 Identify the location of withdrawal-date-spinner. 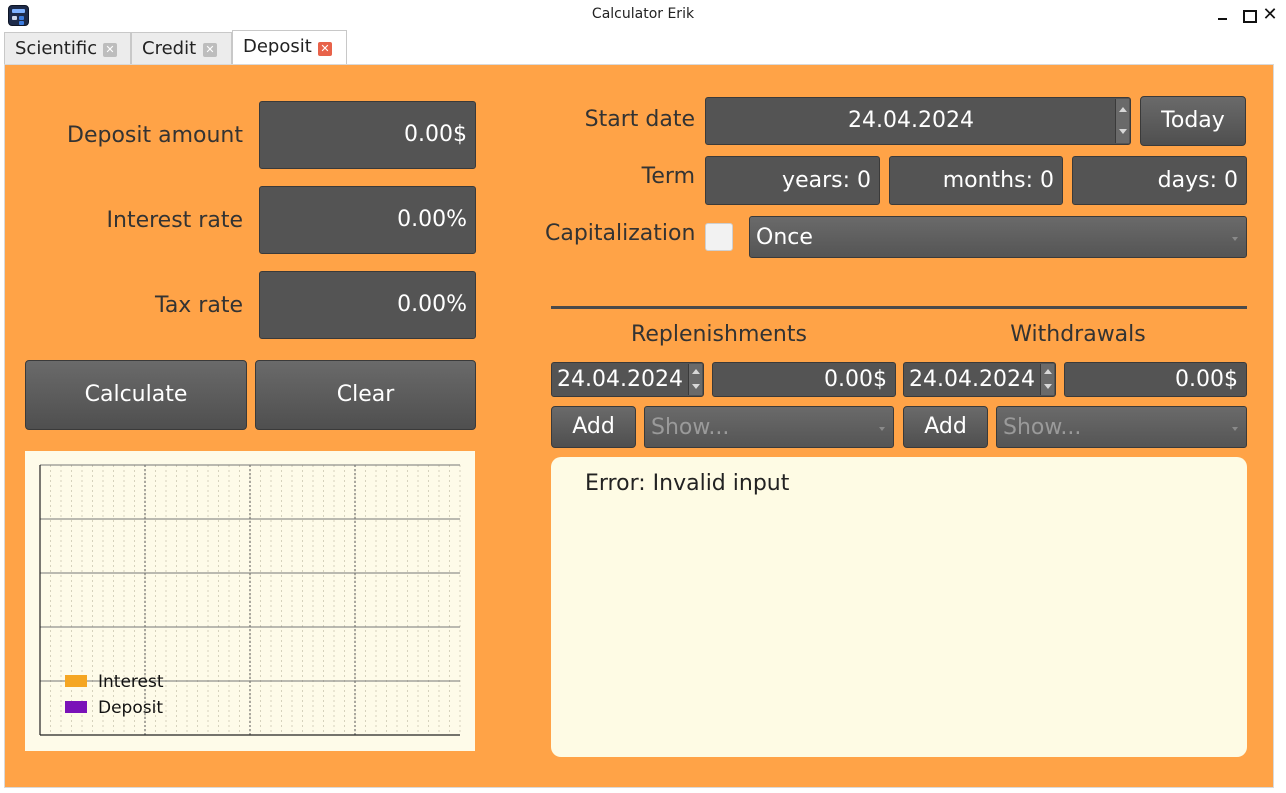
(1047, 379).